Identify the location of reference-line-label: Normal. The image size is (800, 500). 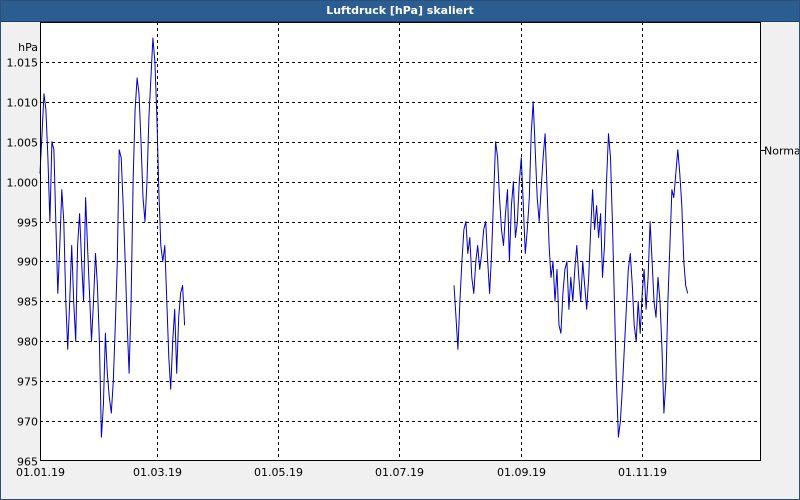
(781, 151).